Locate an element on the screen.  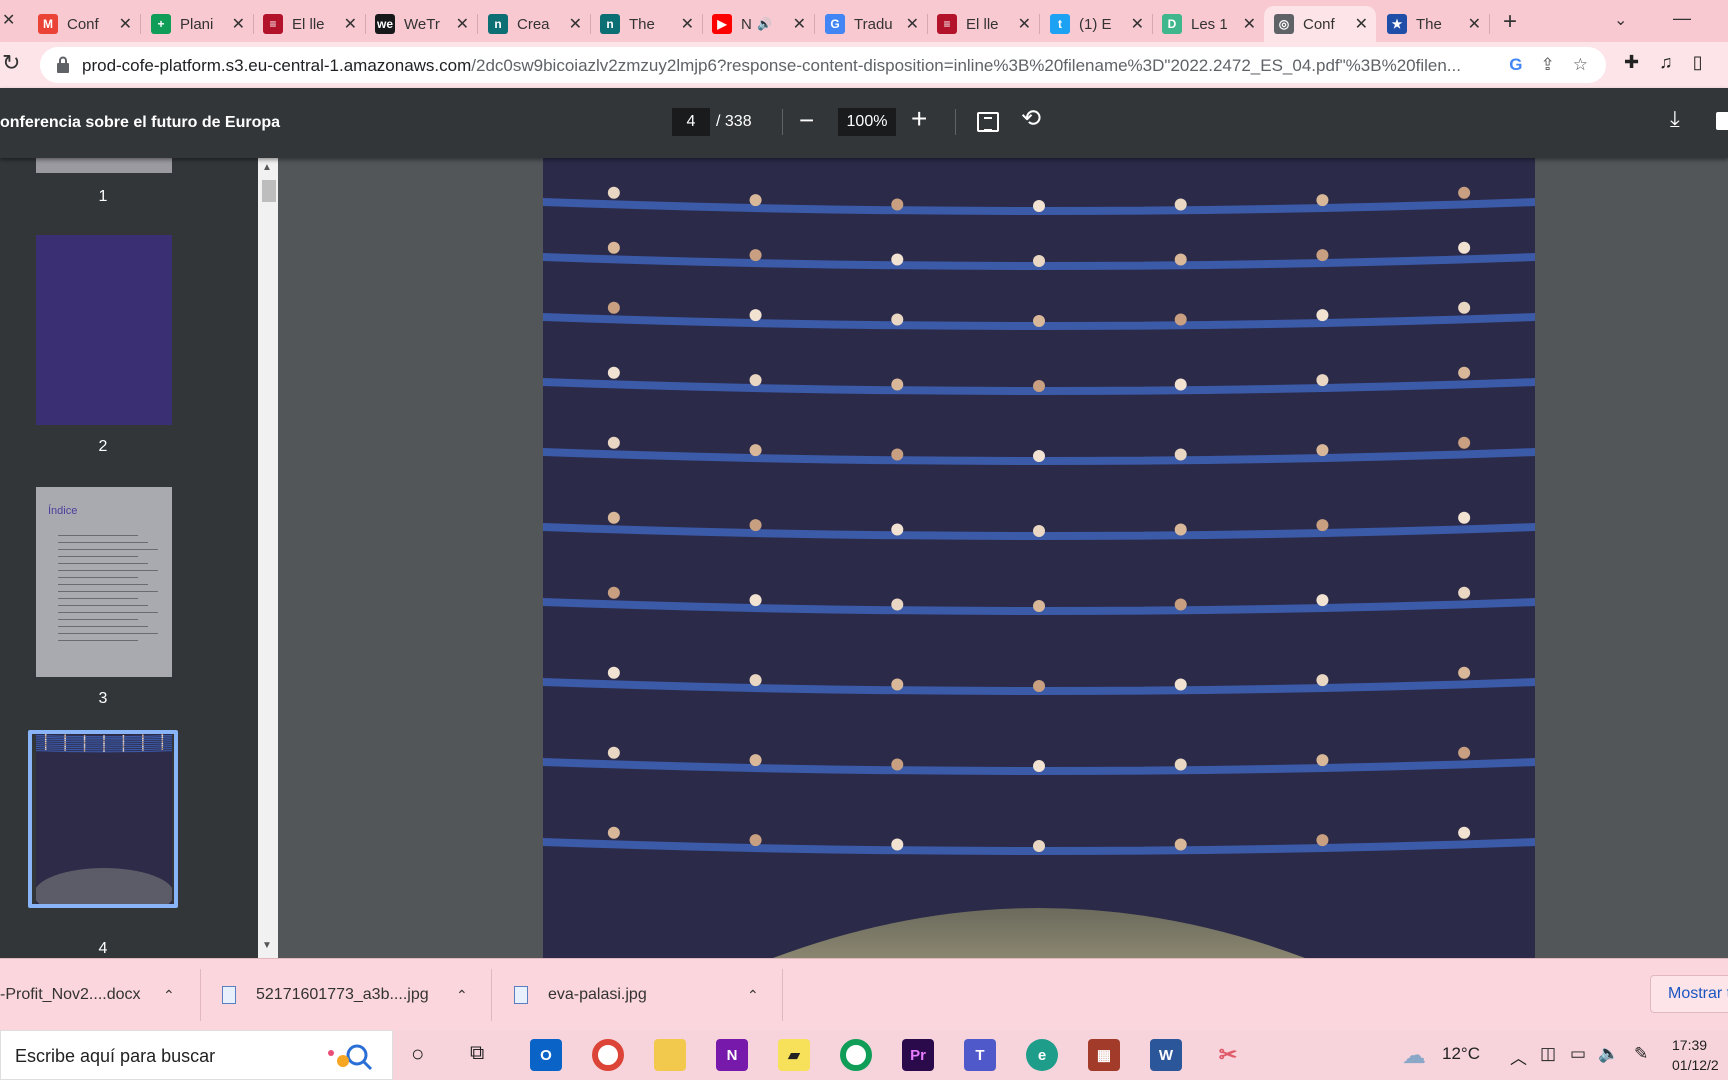
onenote-icon: N is located at coordinates (732, 1055).